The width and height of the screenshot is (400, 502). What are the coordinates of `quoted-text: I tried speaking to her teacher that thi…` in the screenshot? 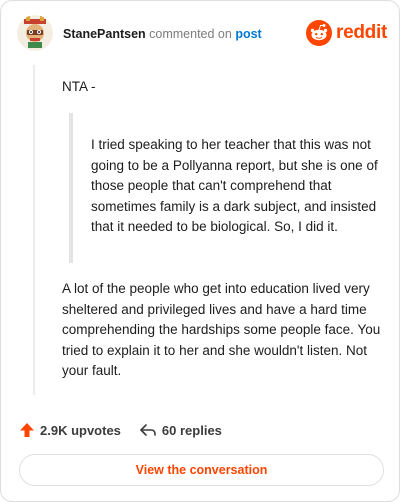 It's located at (234, 185).